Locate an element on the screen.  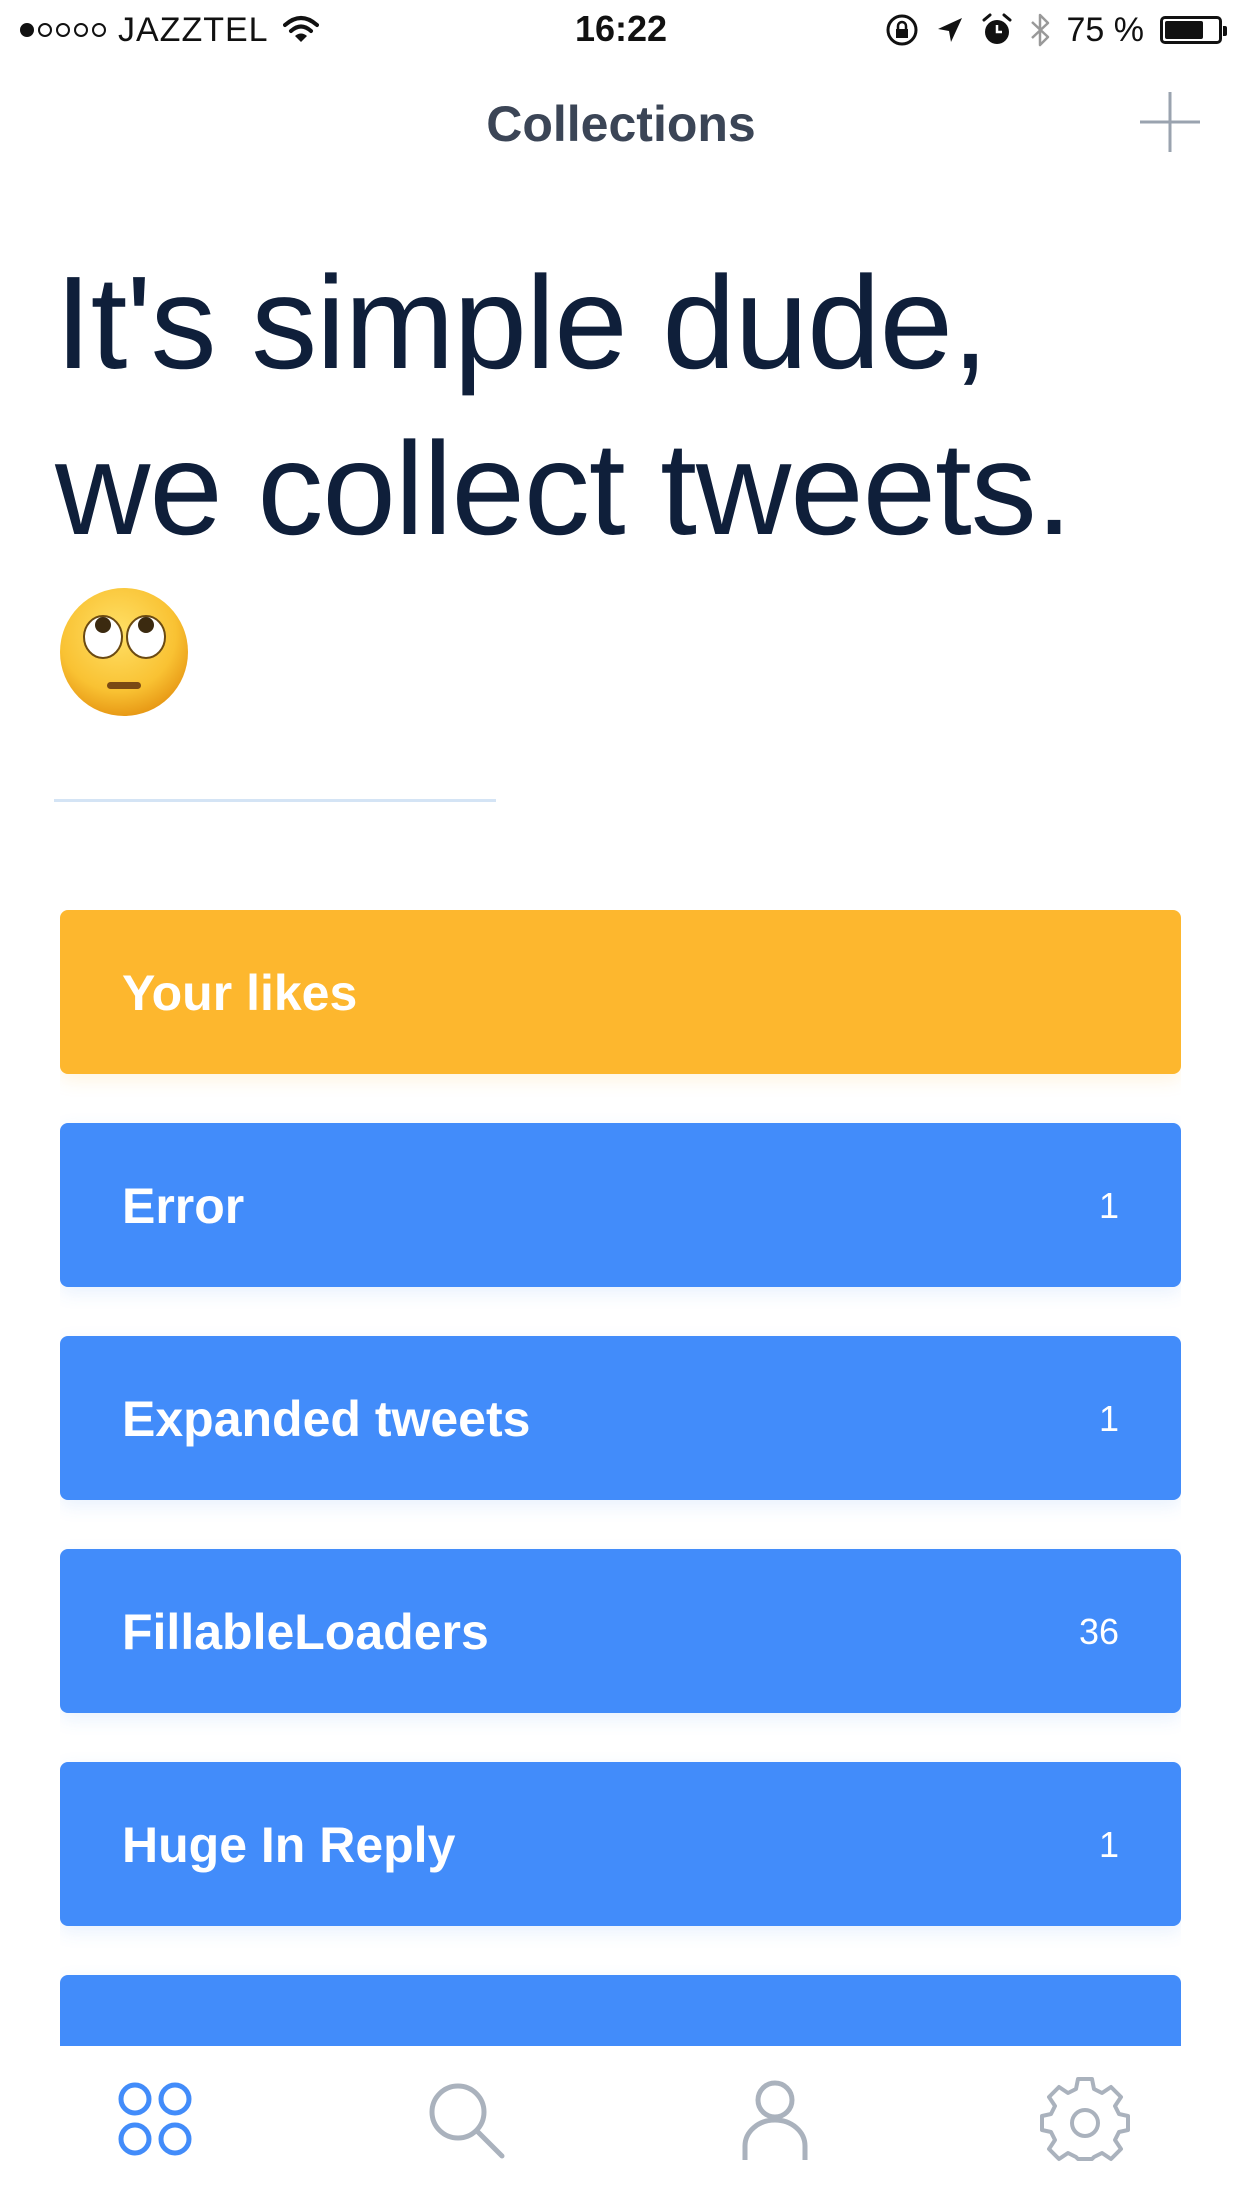
headline: It's simple dude, we collect tweets. is located at coordinates (630, 406).